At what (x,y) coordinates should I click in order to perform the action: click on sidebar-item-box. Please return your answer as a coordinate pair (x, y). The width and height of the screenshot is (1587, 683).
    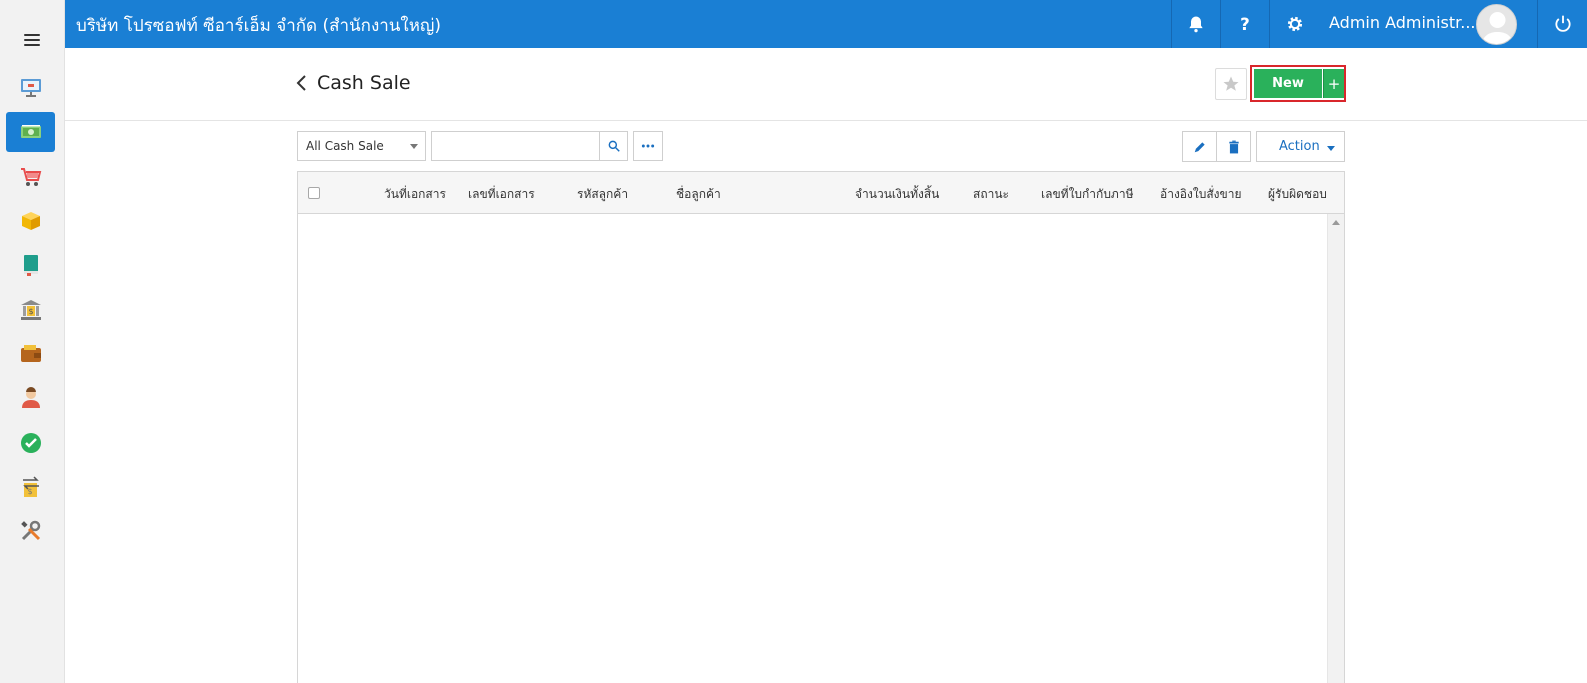
    Looking at the image, I should click on (30, 221).